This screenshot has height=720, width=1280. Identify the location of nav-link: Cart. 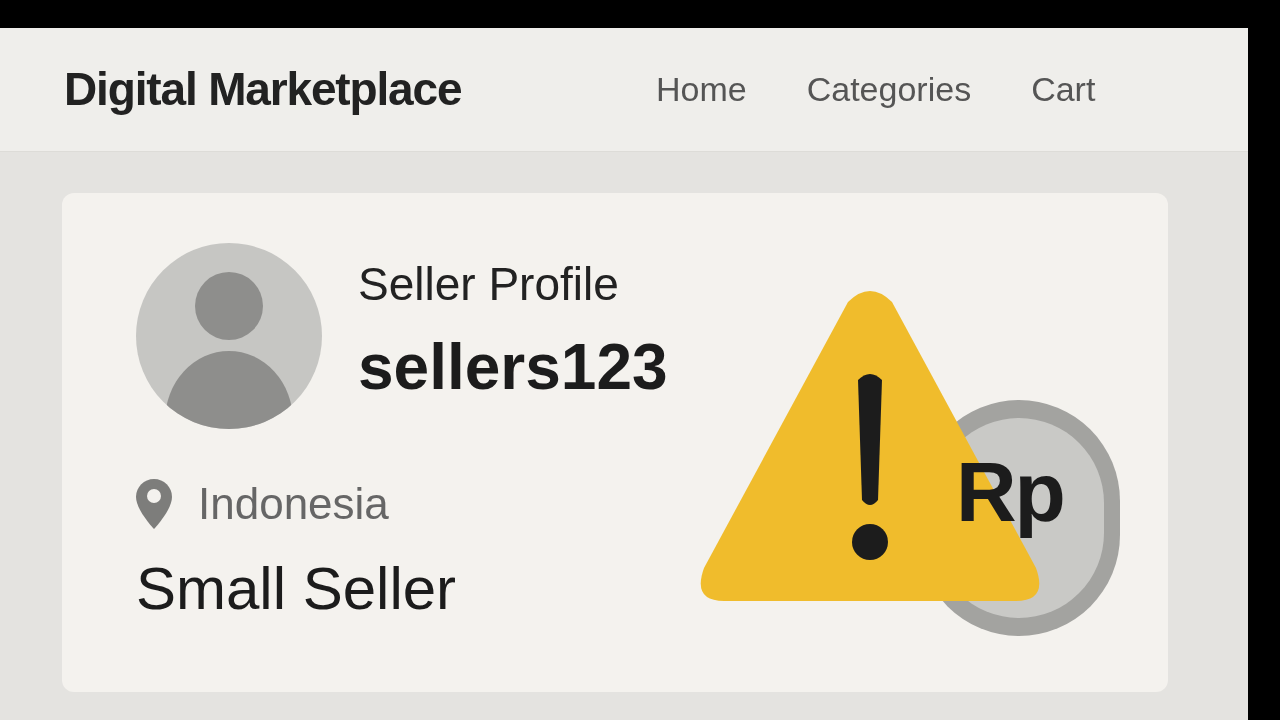
(1063, 89).